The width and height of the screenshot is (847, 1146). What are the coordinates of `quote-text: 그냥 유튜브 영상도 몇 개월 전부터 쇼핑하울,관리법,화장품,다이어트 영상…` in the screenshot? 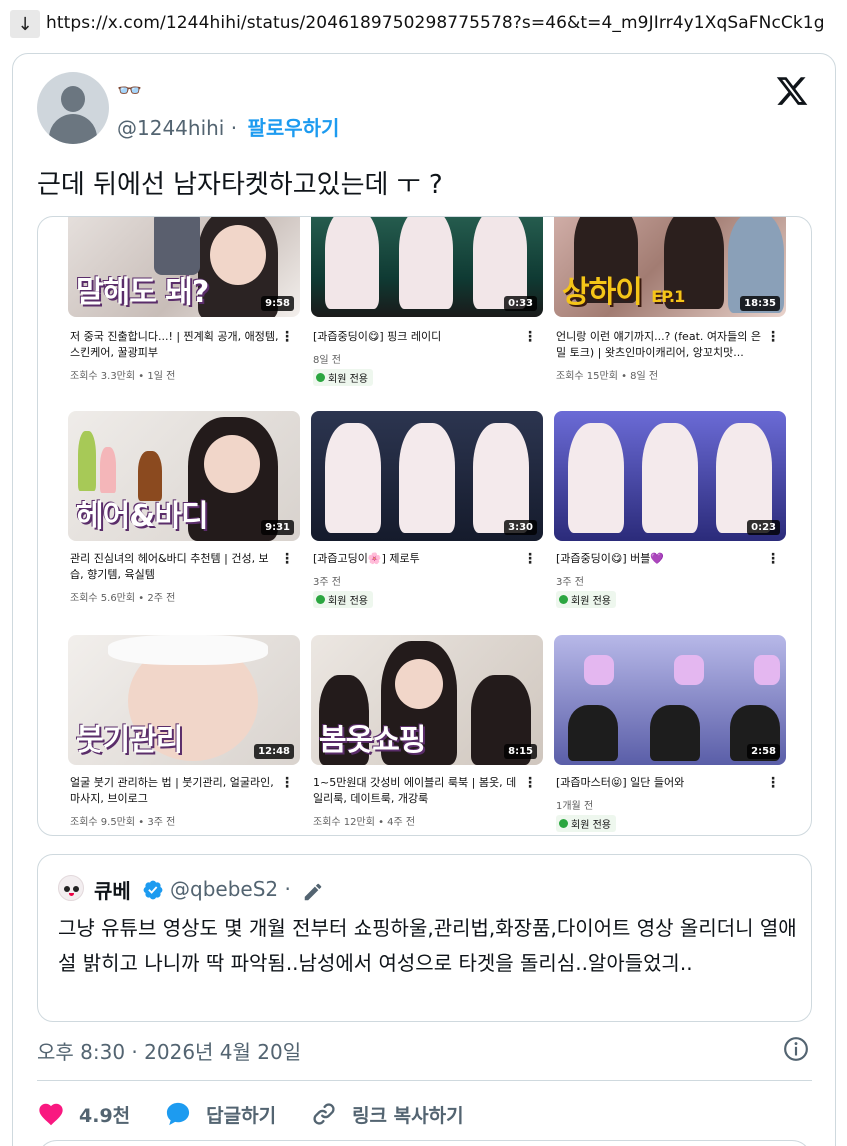 It's located at (427, 945).